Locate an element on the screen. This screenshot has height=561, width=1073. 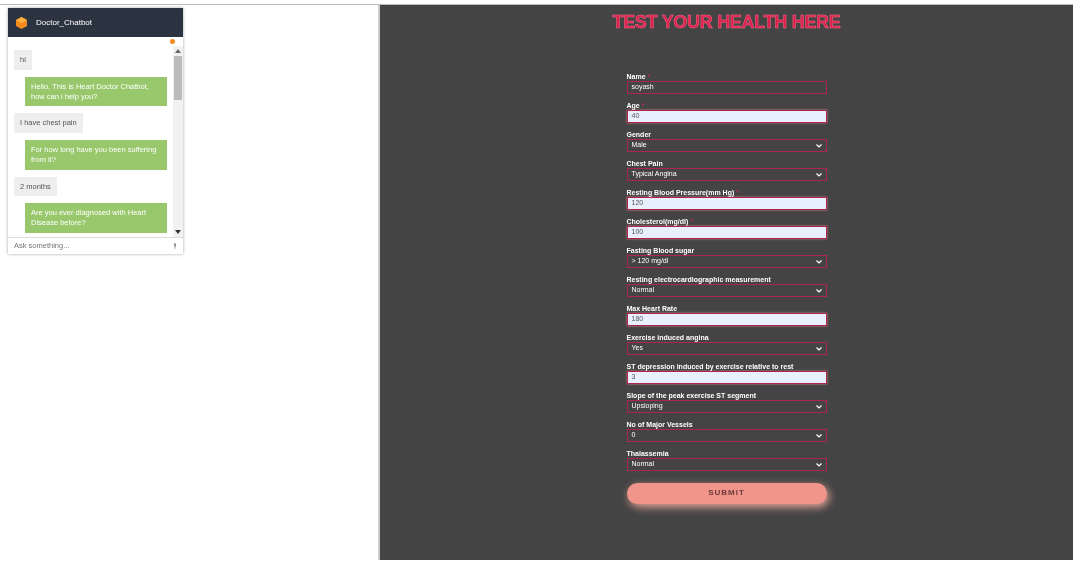
scroll-down-icon is located at coordinates (178, 231).